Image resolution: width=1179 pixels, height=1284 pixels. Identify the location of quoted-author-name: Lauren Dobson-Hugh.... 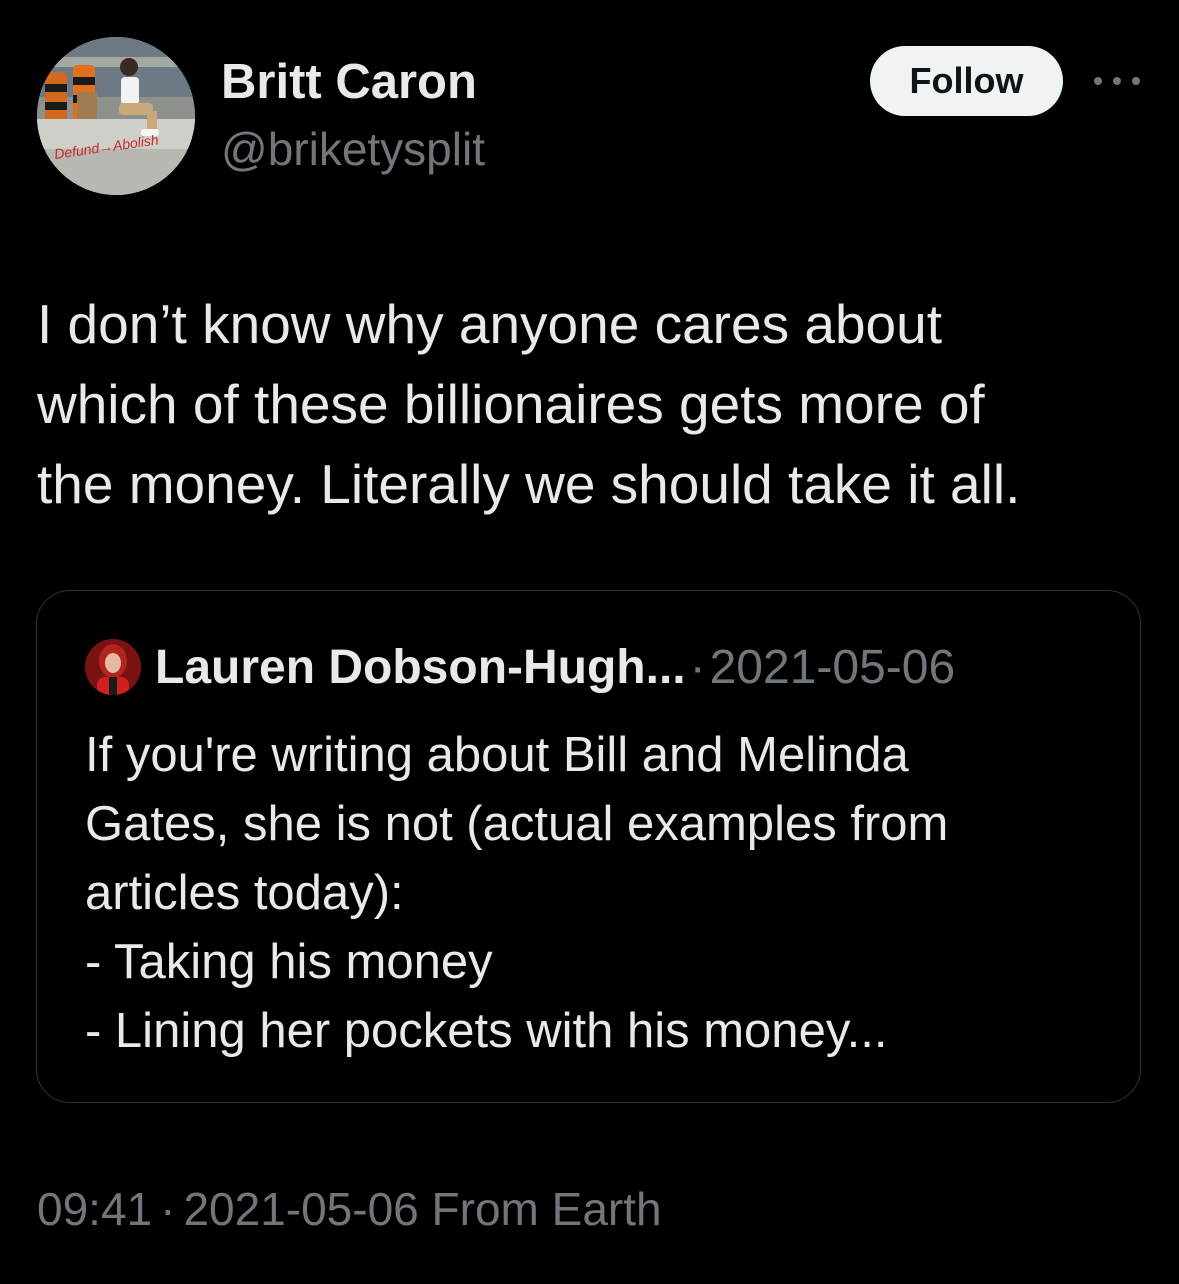
(420, 667).